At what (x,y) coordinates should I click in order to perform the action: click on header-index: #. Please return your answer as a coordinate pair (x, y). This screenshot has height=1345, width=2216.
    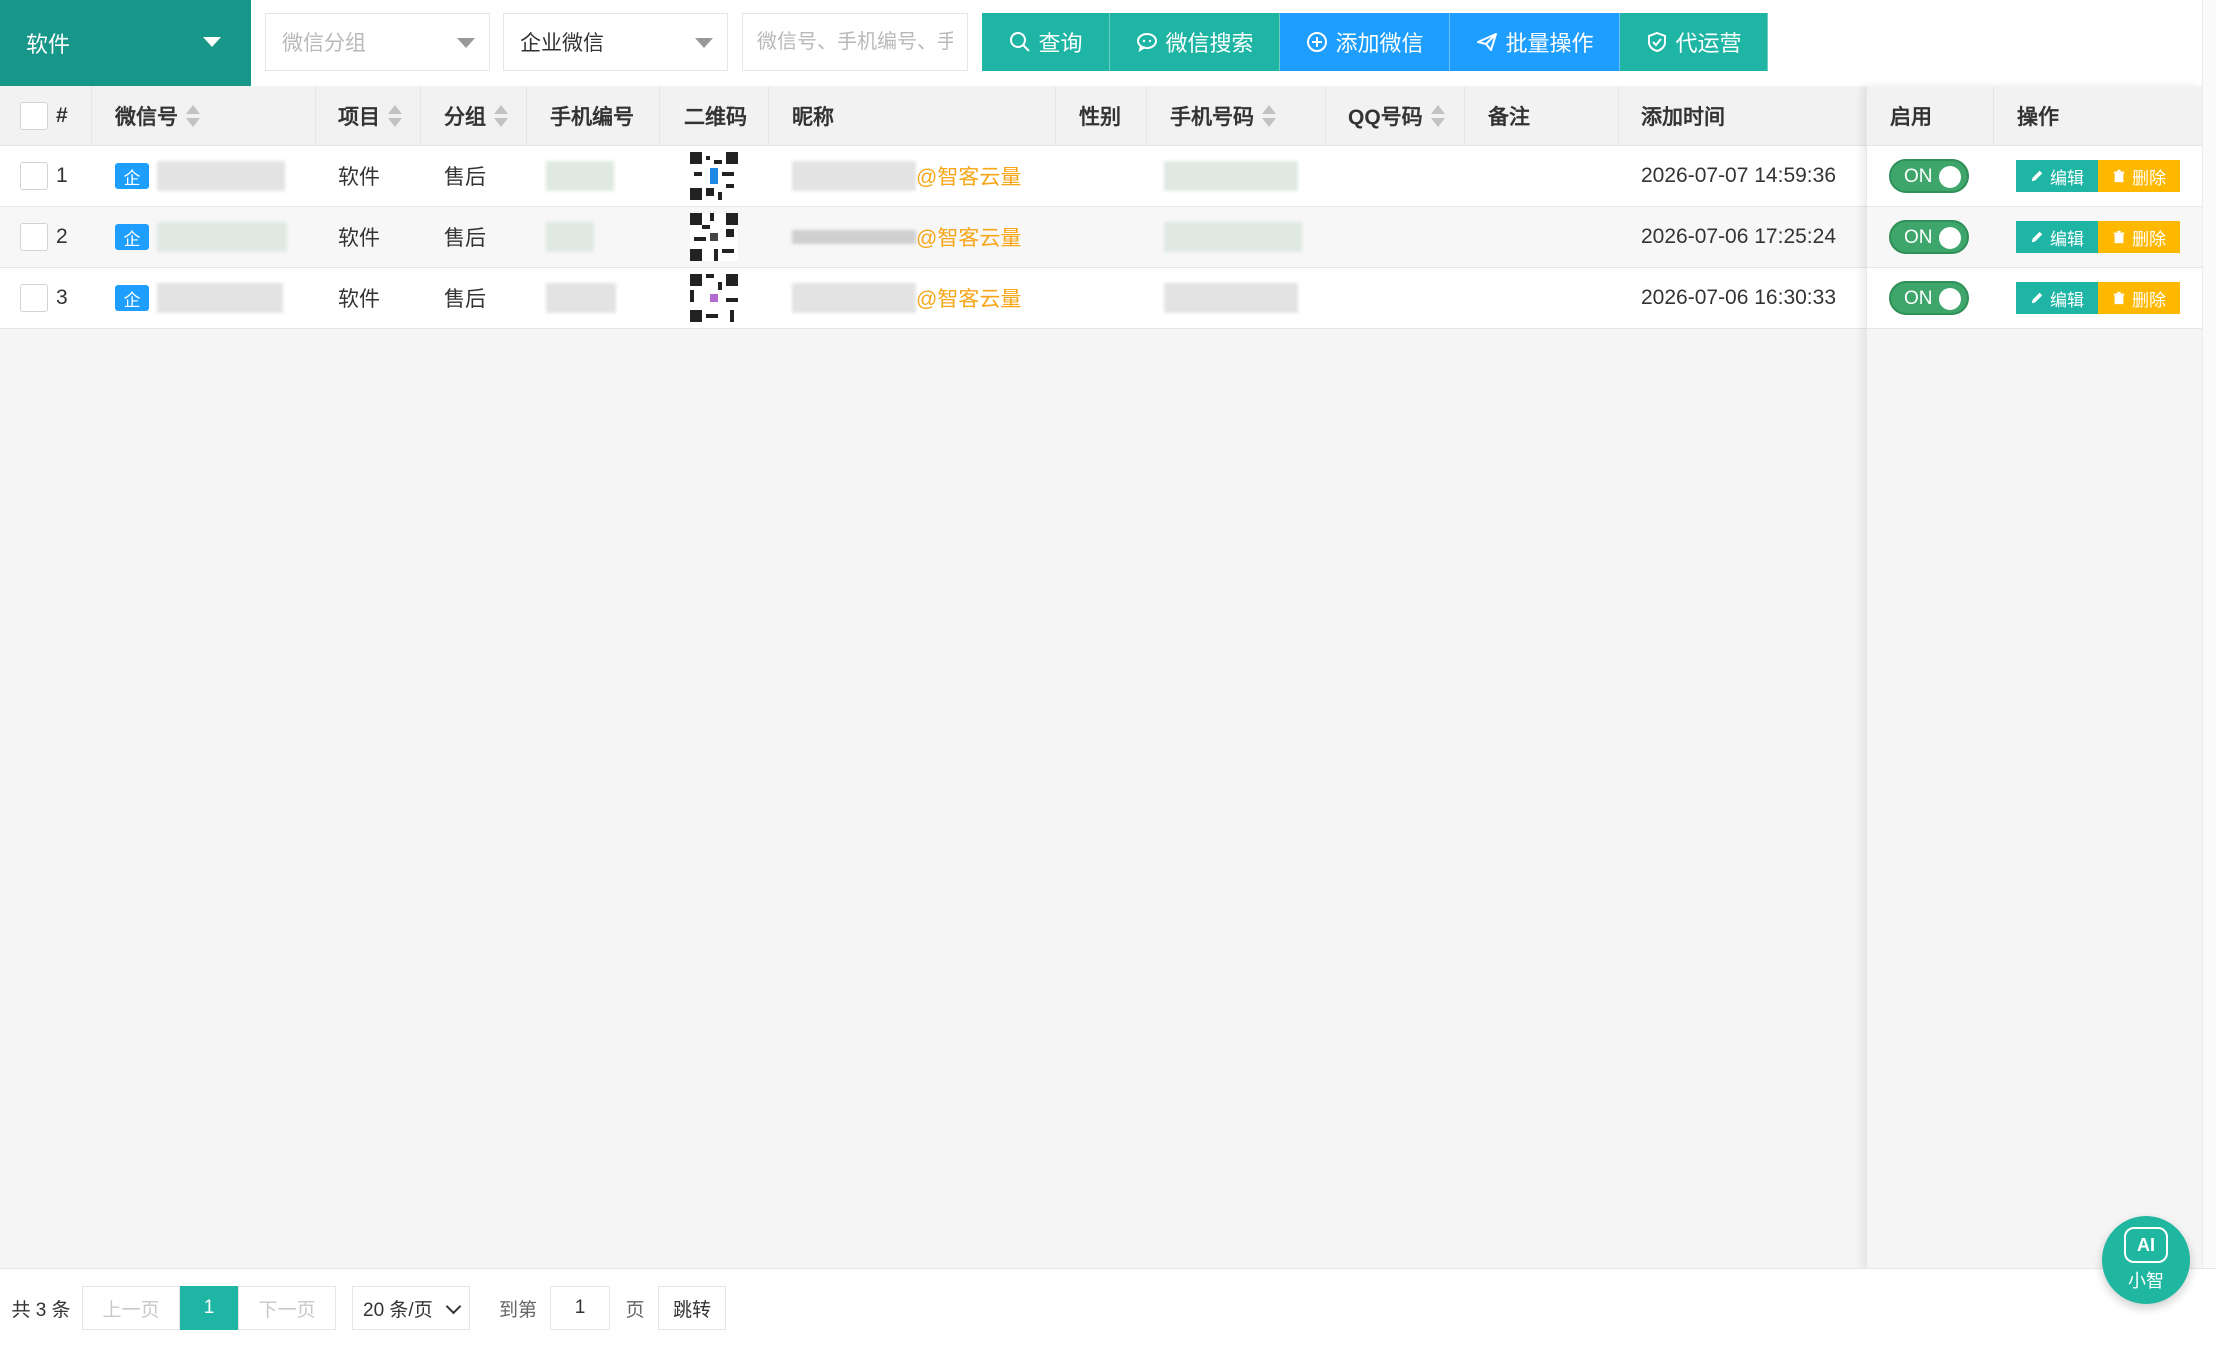
    Looking at the image, I should click on (62, 115).